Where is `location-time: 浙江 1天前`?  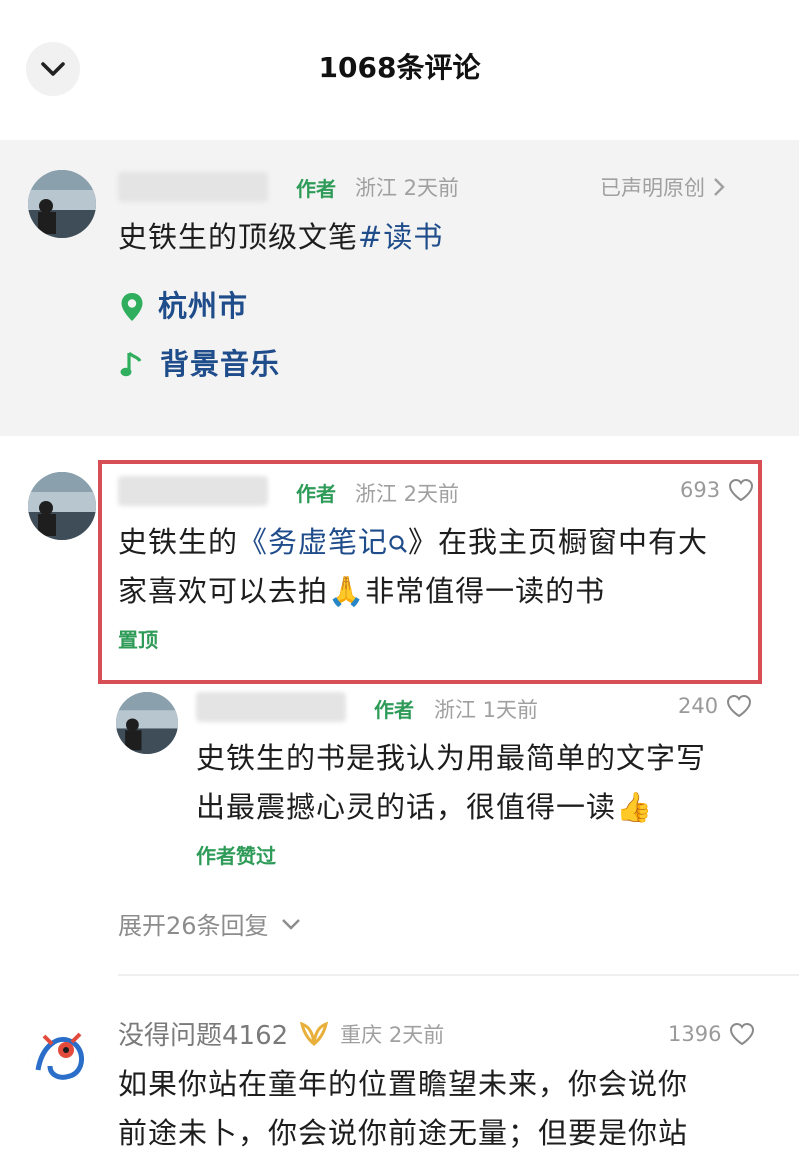 location-time: 浙江 1天前 is located at coordinates (486, 710).